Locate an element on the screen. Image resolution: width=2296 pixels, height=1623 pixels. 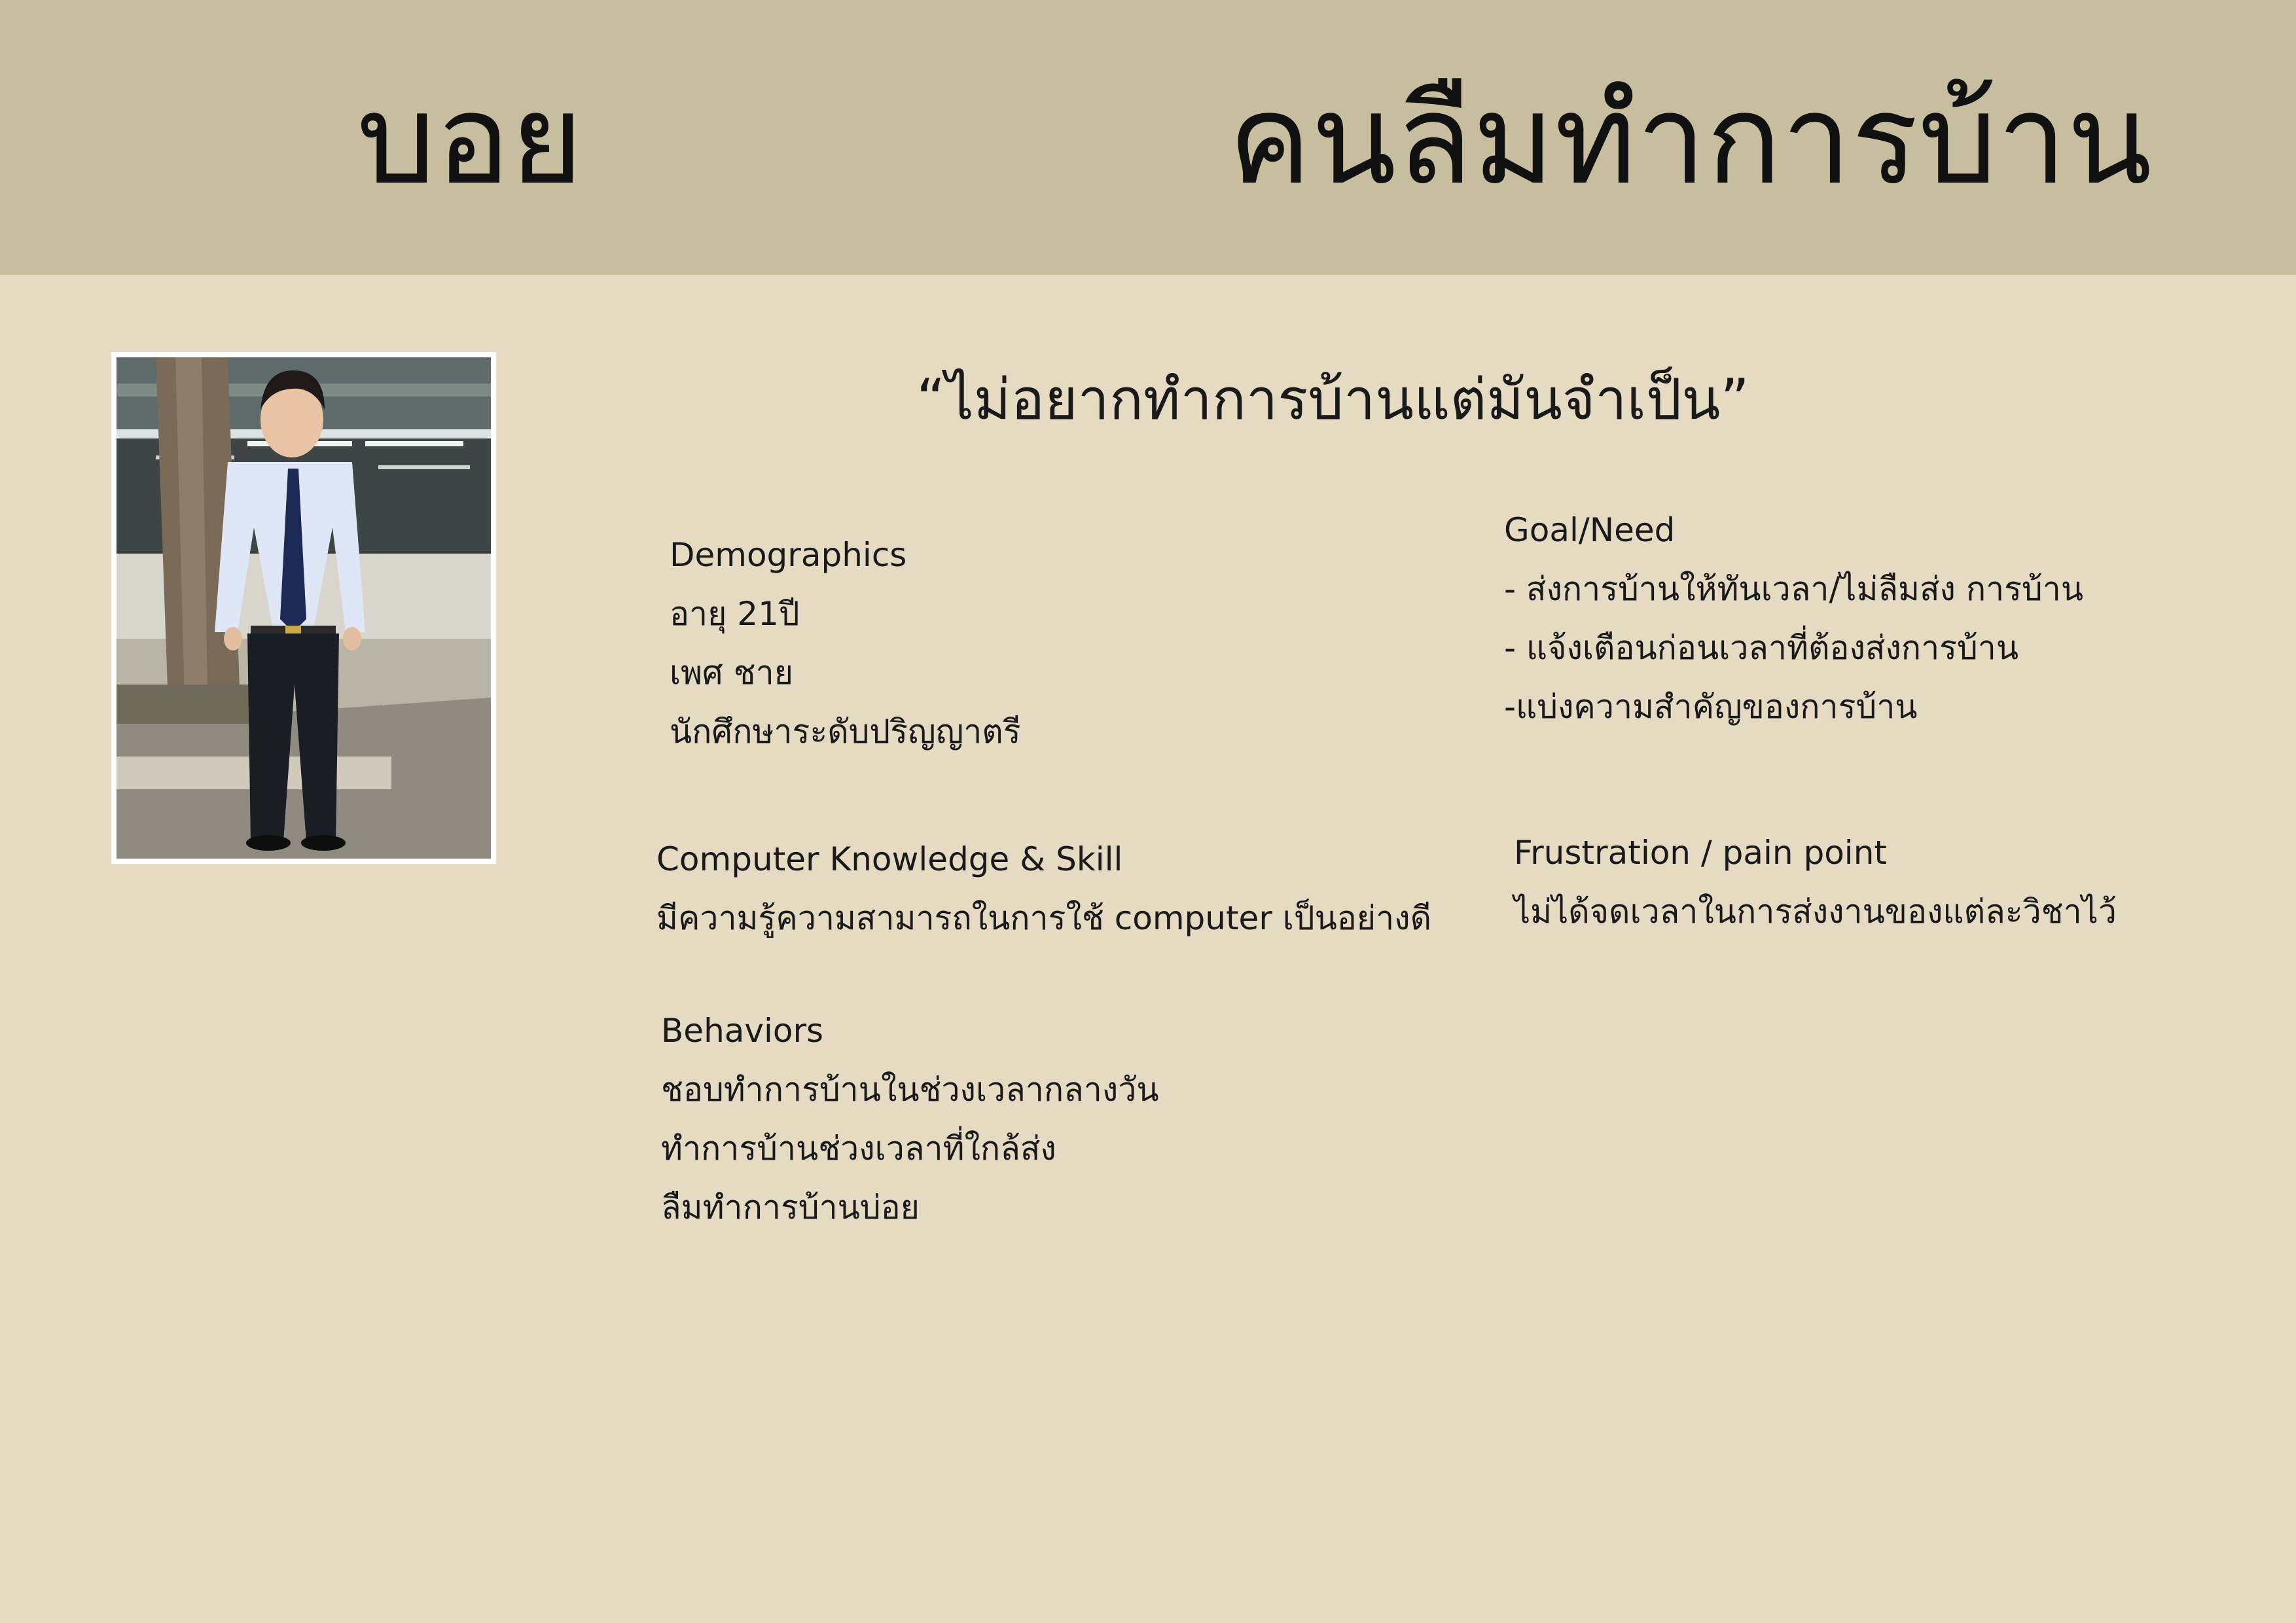
frustration-title: Frustration / pain point is located at coordinates (1700, 853).